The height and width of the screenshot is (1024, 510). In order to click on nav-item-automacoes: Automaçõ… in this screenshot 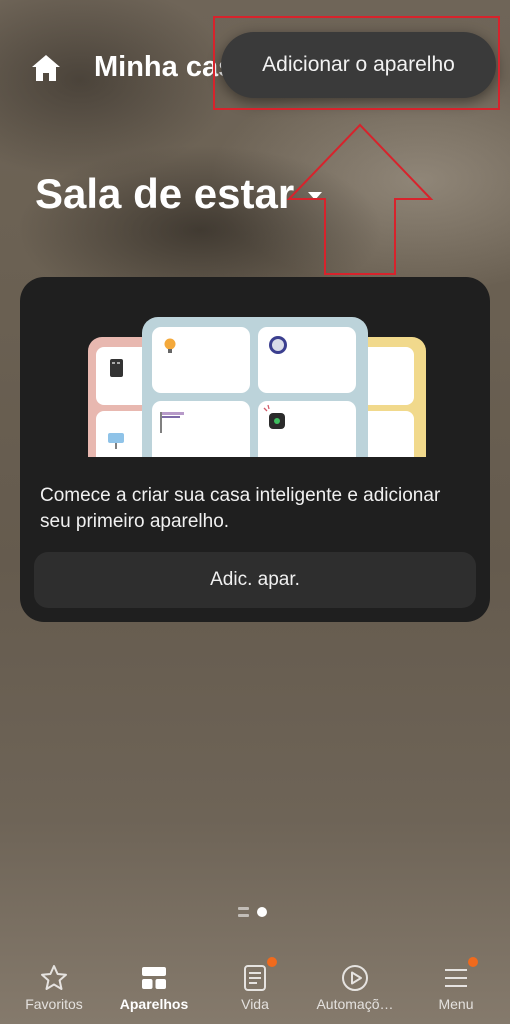, I will do `click(355, 989)`.